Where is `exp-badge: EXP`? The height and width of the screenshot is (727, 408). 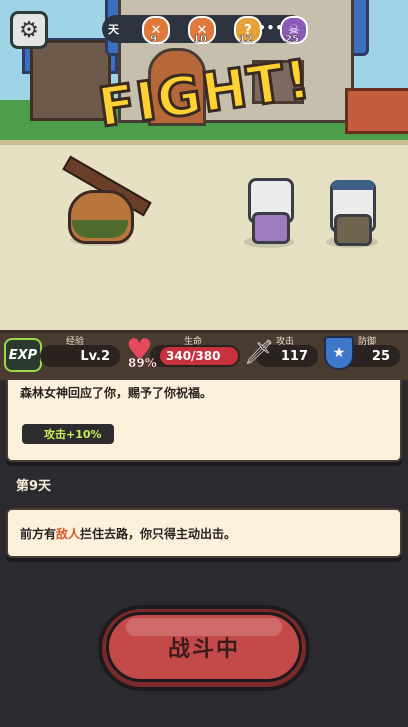 exp-badge: EXP is located at coordinates (23, 355).